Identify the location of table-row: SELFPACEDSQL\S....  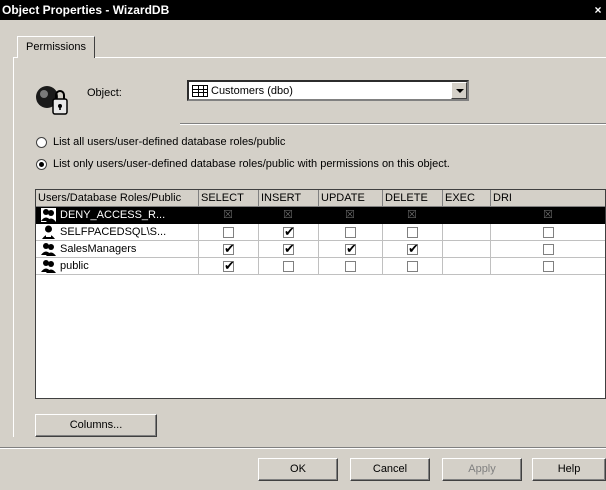
(320, 232).